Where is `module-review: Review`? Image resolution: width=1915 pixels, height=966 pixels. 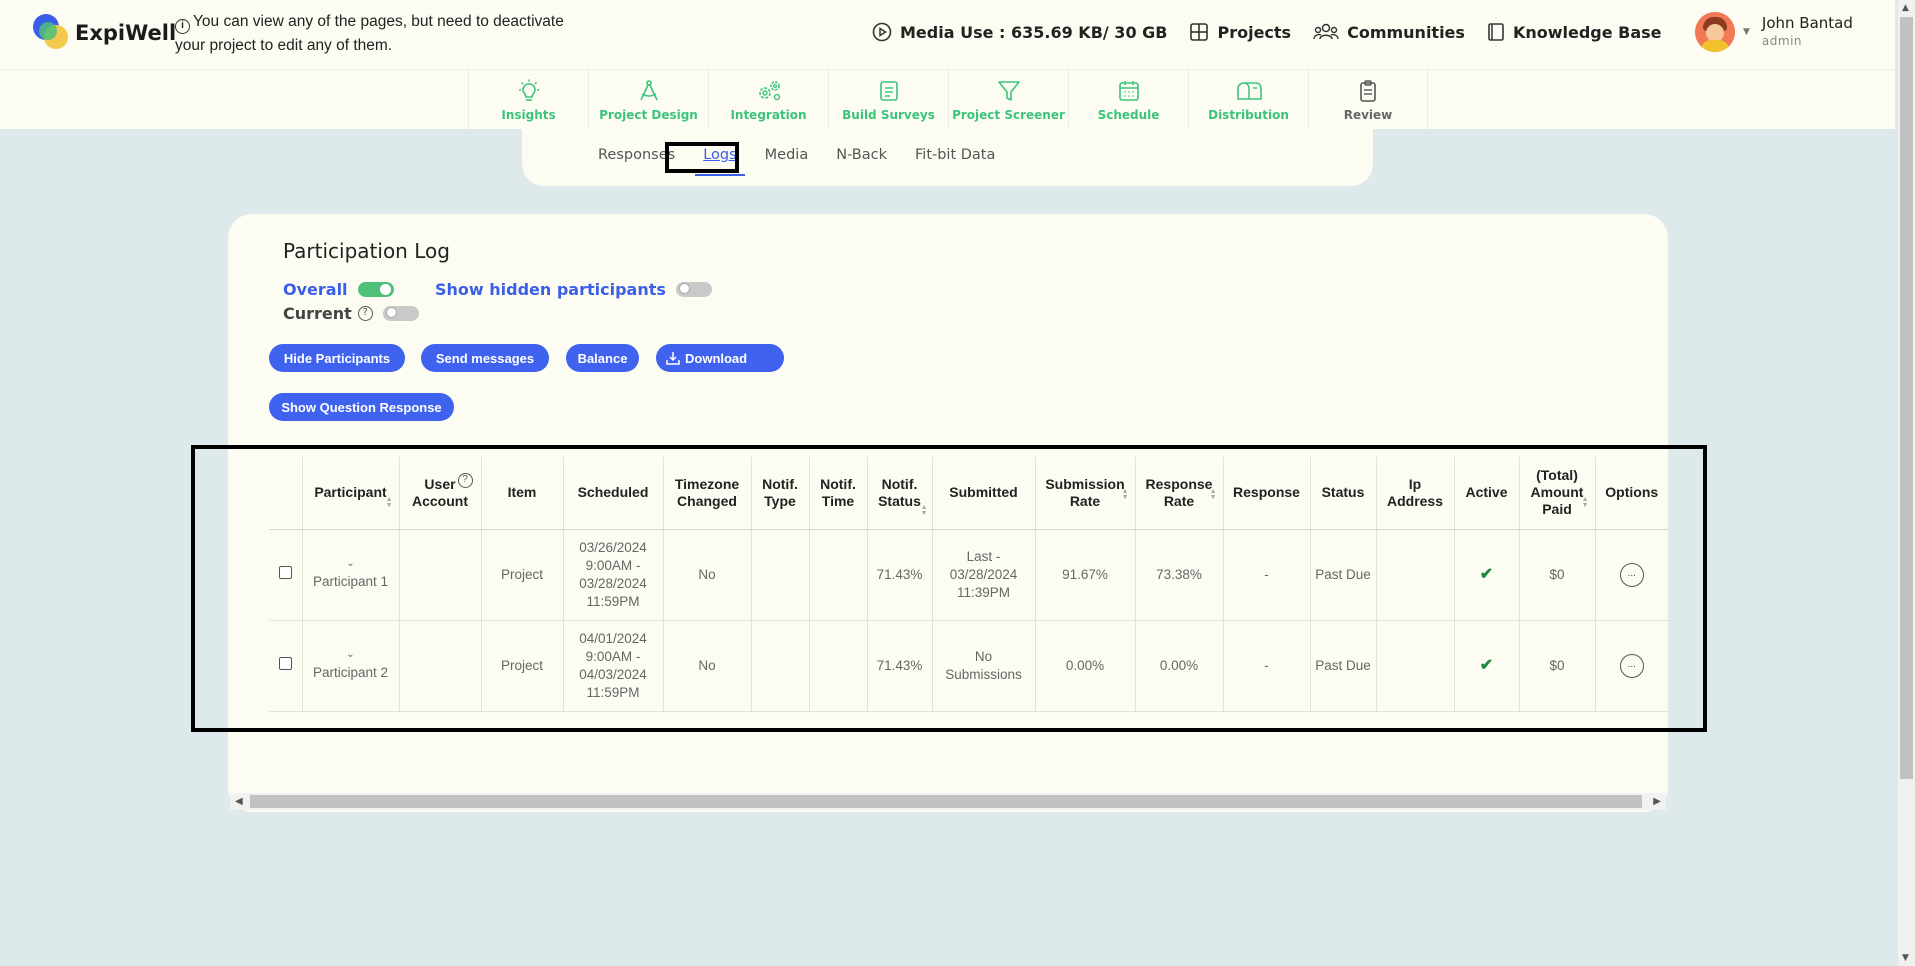
module-review: Review is located at coordinates (1368, 100).